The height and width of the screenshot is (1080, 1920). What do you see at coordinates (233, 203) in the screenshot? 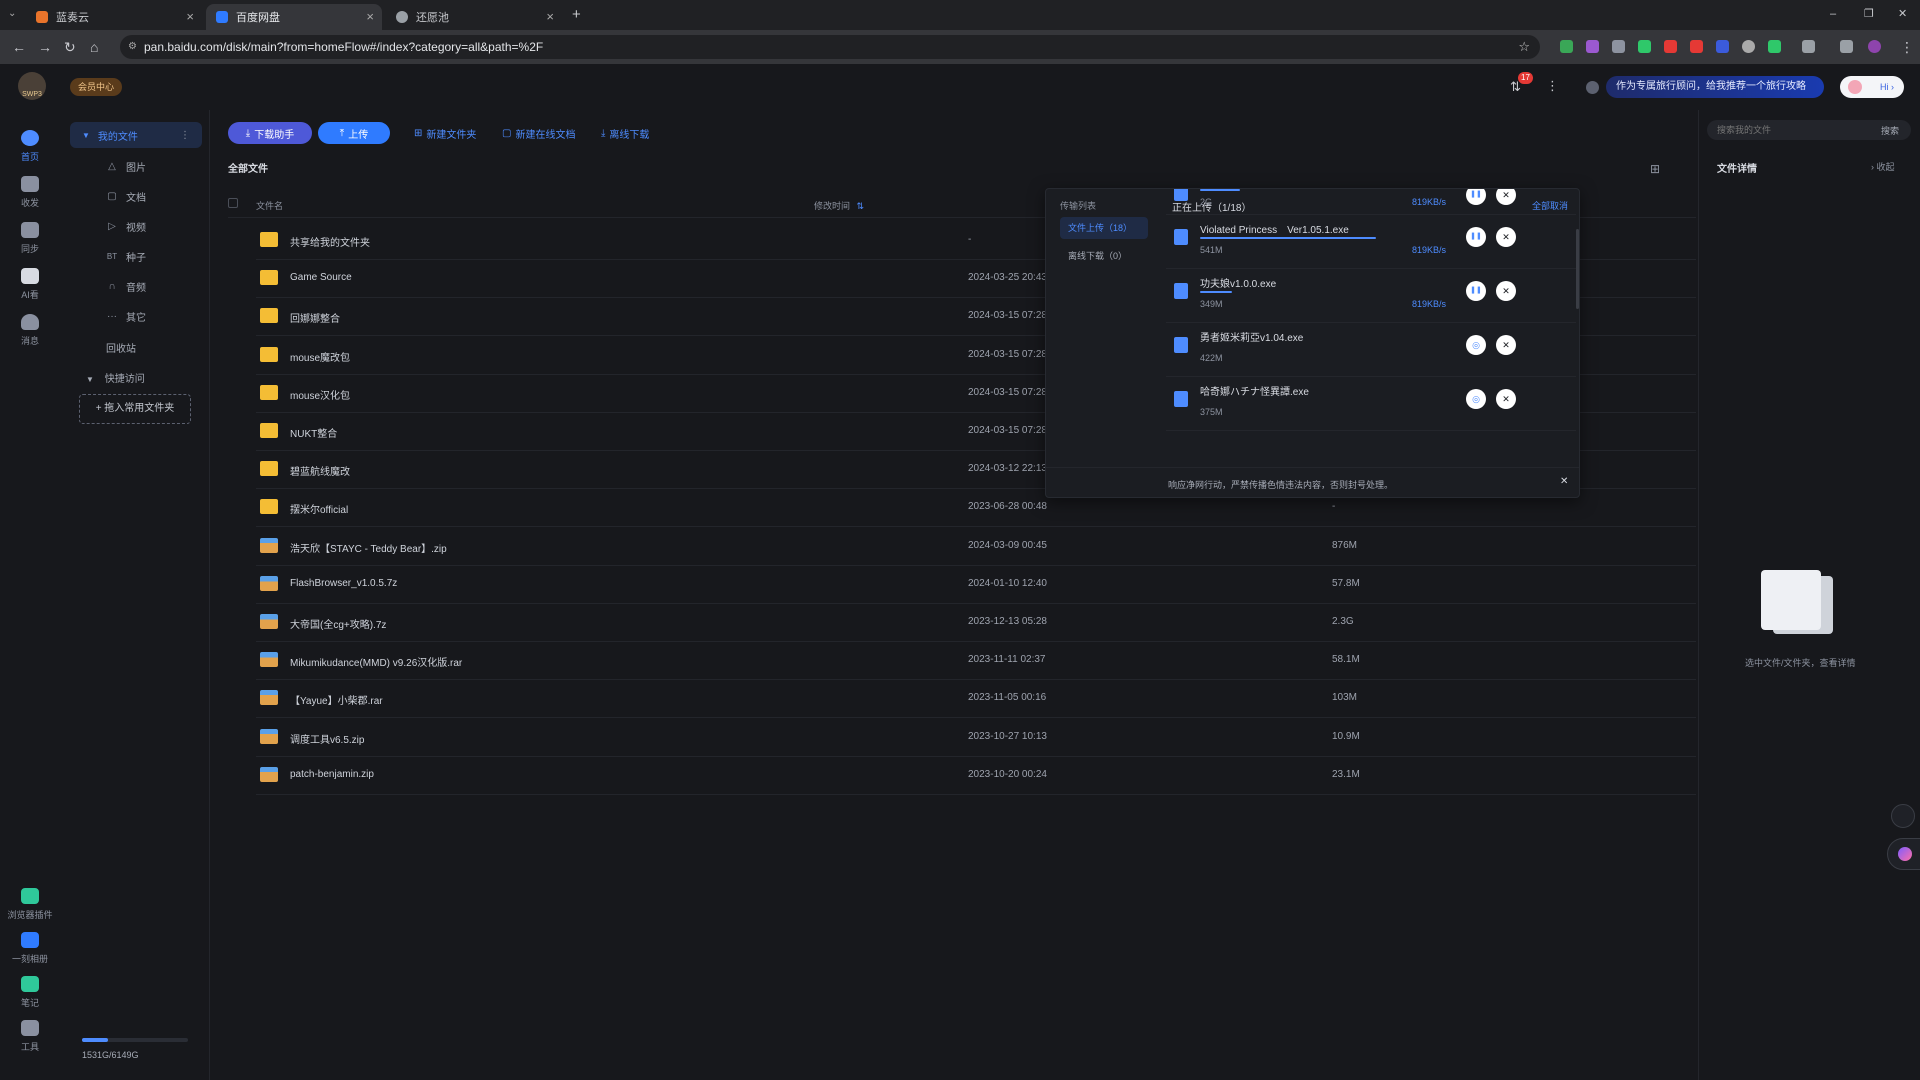
I see `select-all-checkbox` at bounding box center [233, 203].